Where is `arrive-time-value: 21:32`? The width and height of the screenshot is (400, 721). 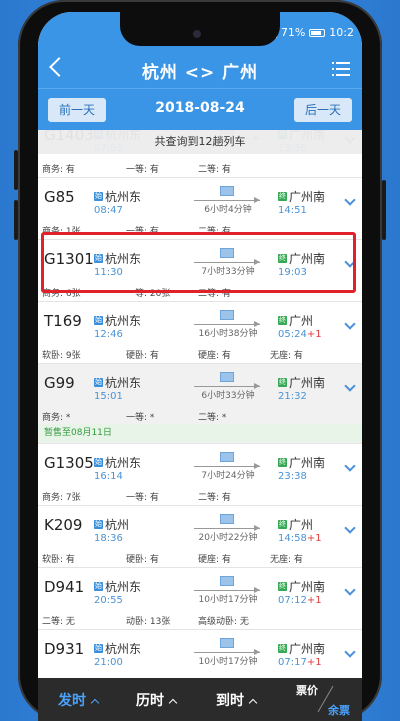
arrive-time-value: 21:32 is located at coordinates (292, 396).